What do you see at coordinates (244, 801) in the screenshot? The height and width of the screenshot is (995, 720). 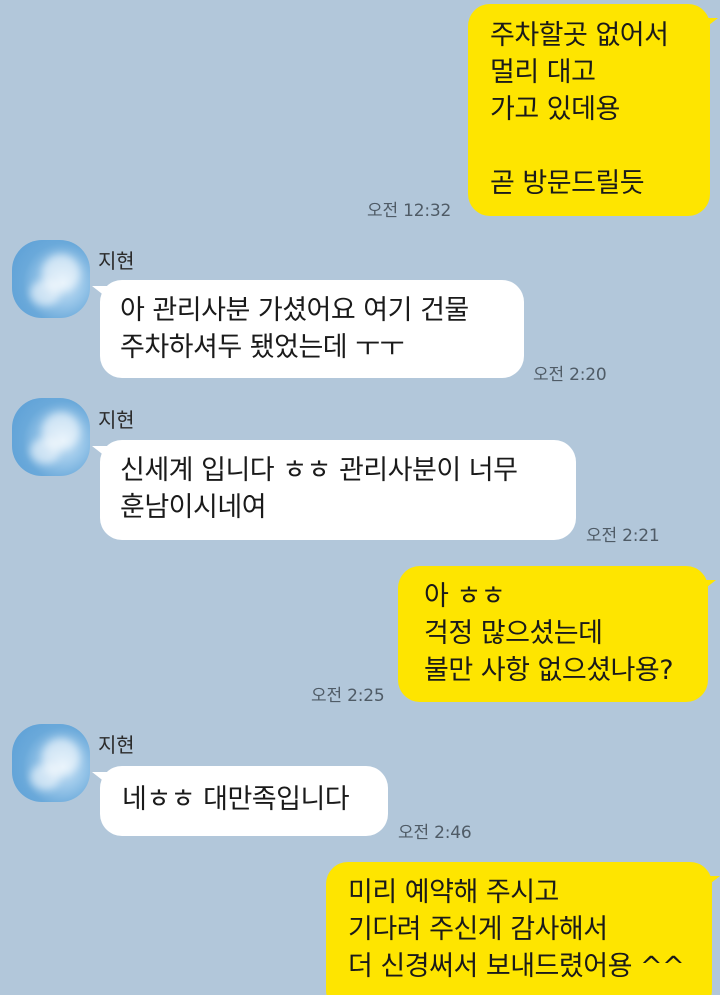 I see `message-bubble-received: 네ㅎㅎ 대만족입니다` at bounding box center [244, 801].